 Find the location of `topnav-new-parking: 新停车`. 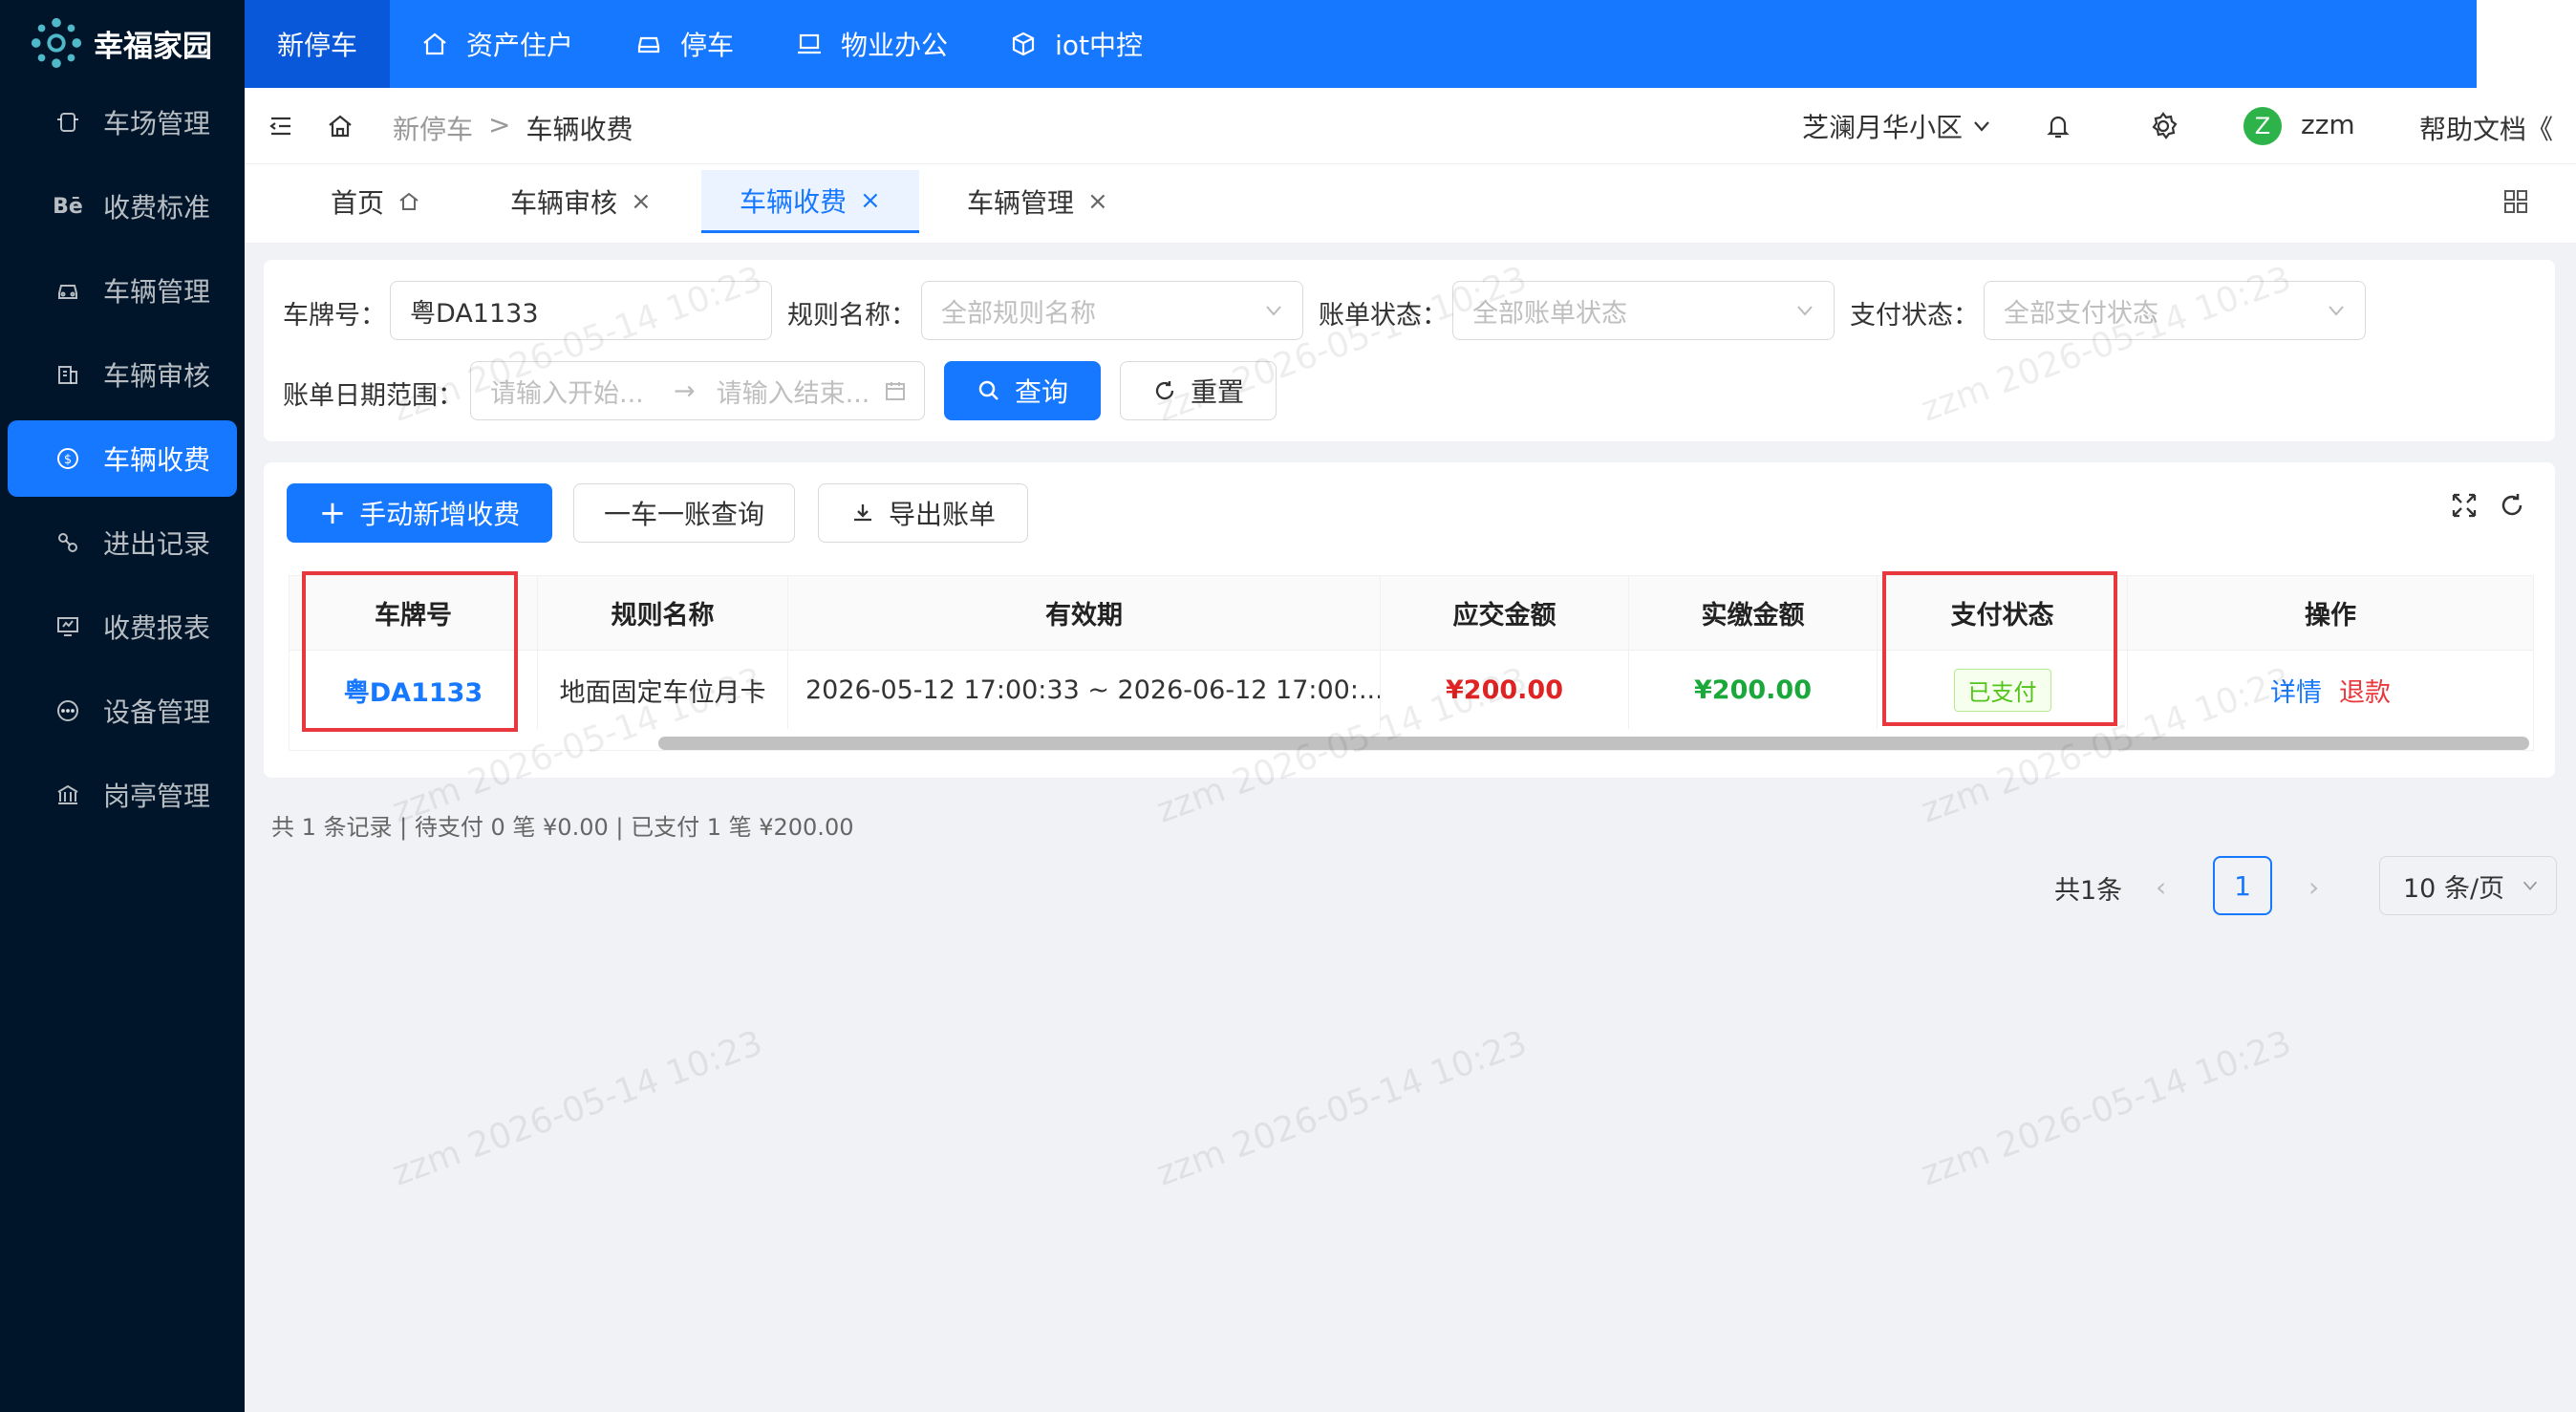

topnav-new-parking: 新停车 is located at coordinates (318, 44).